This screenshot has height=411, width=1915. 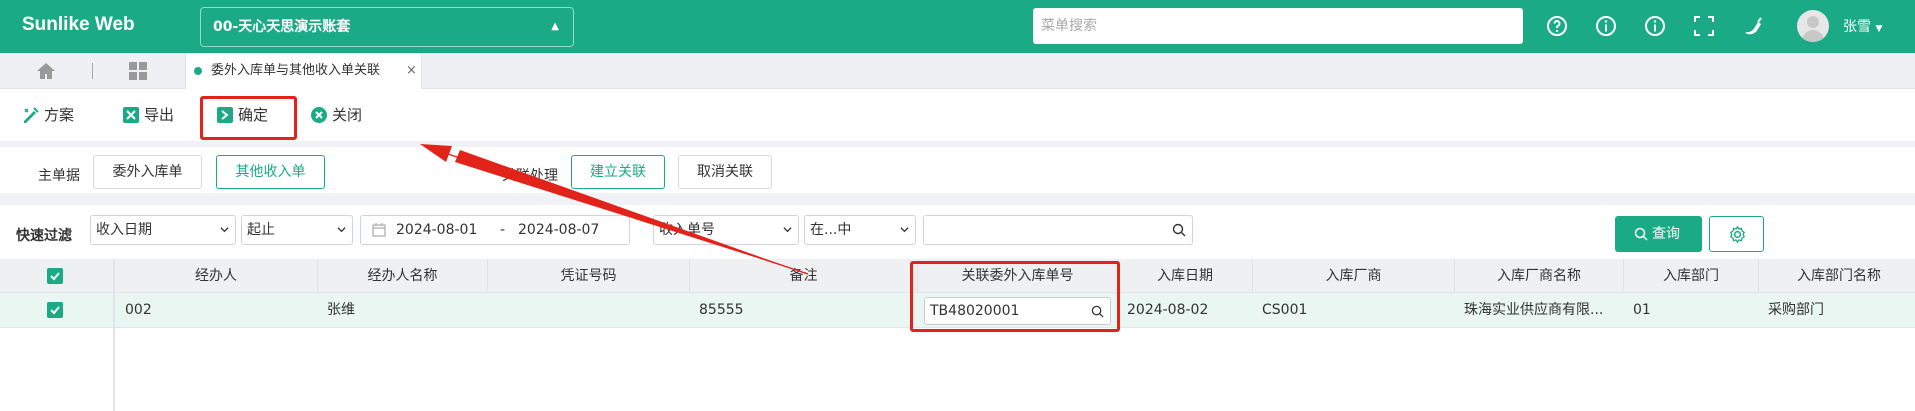 I want to click on cell-remark: 85555, so click(x=806, y=310).